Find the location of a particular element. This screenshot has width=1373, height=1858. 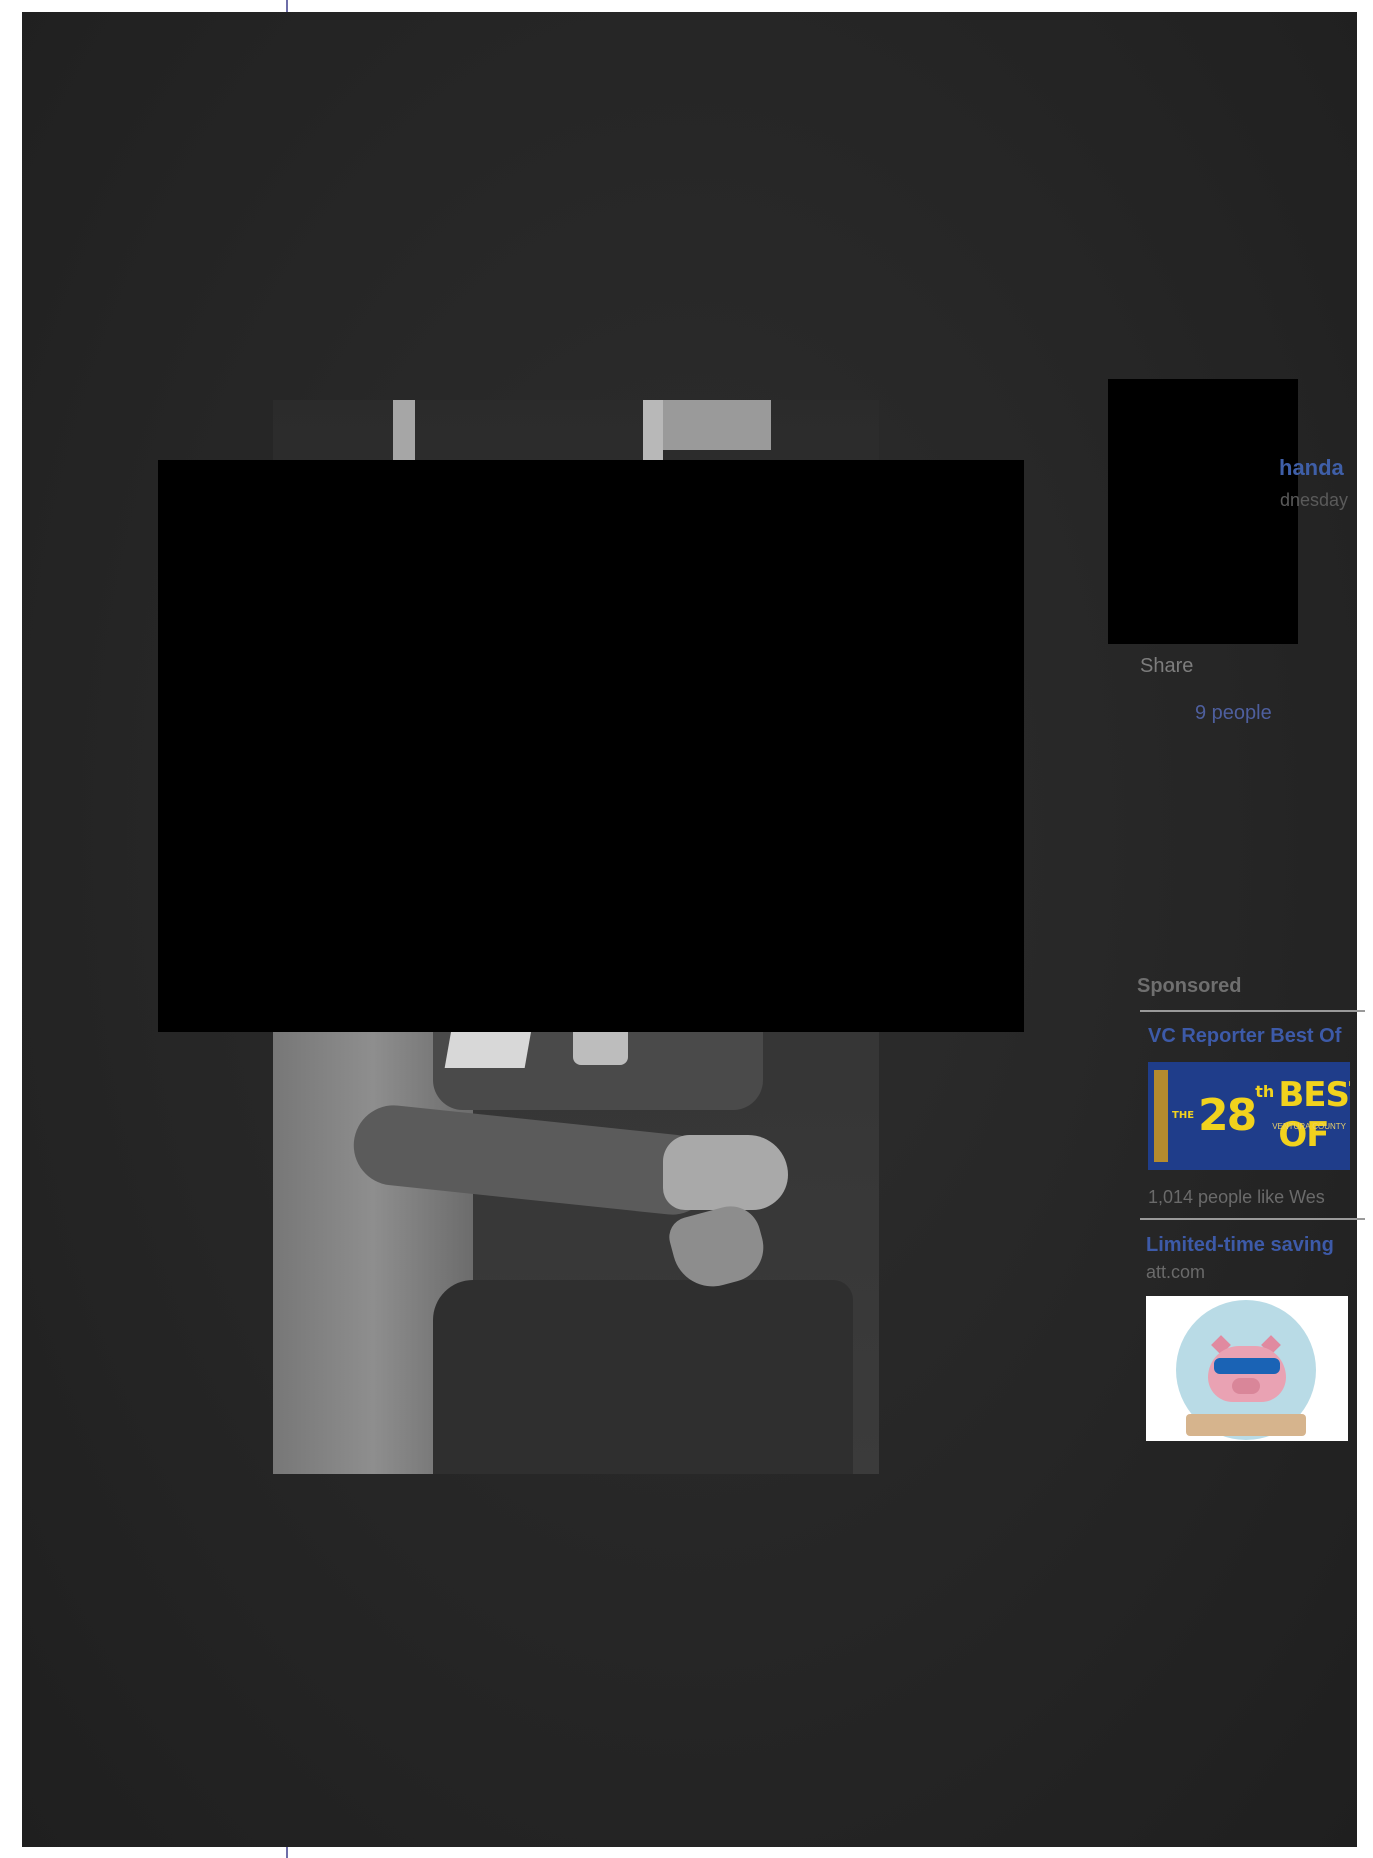

ad-title: Limited-time saving is located at coordinates (1240, 1245).